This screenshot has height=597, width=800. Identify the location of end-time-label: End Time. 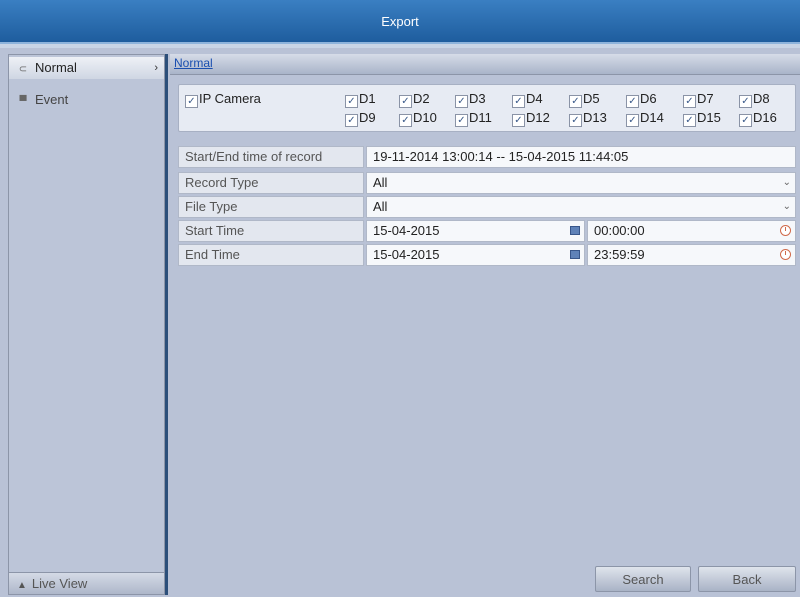
(271, 255).